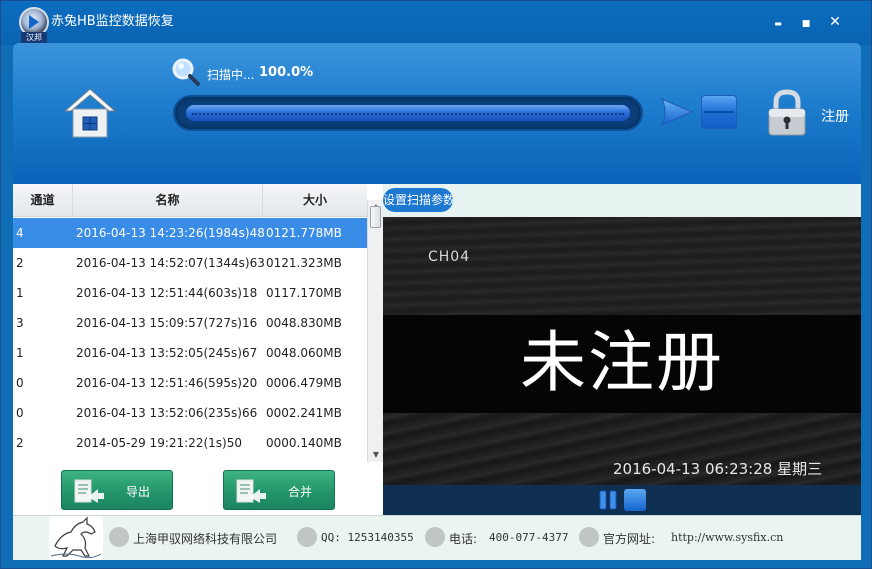 This screenshot has width=872, height=569. Describe the element at coordinates (376, 455) in the screenshot. I see `scroll-down-icon: ▼` at that location.